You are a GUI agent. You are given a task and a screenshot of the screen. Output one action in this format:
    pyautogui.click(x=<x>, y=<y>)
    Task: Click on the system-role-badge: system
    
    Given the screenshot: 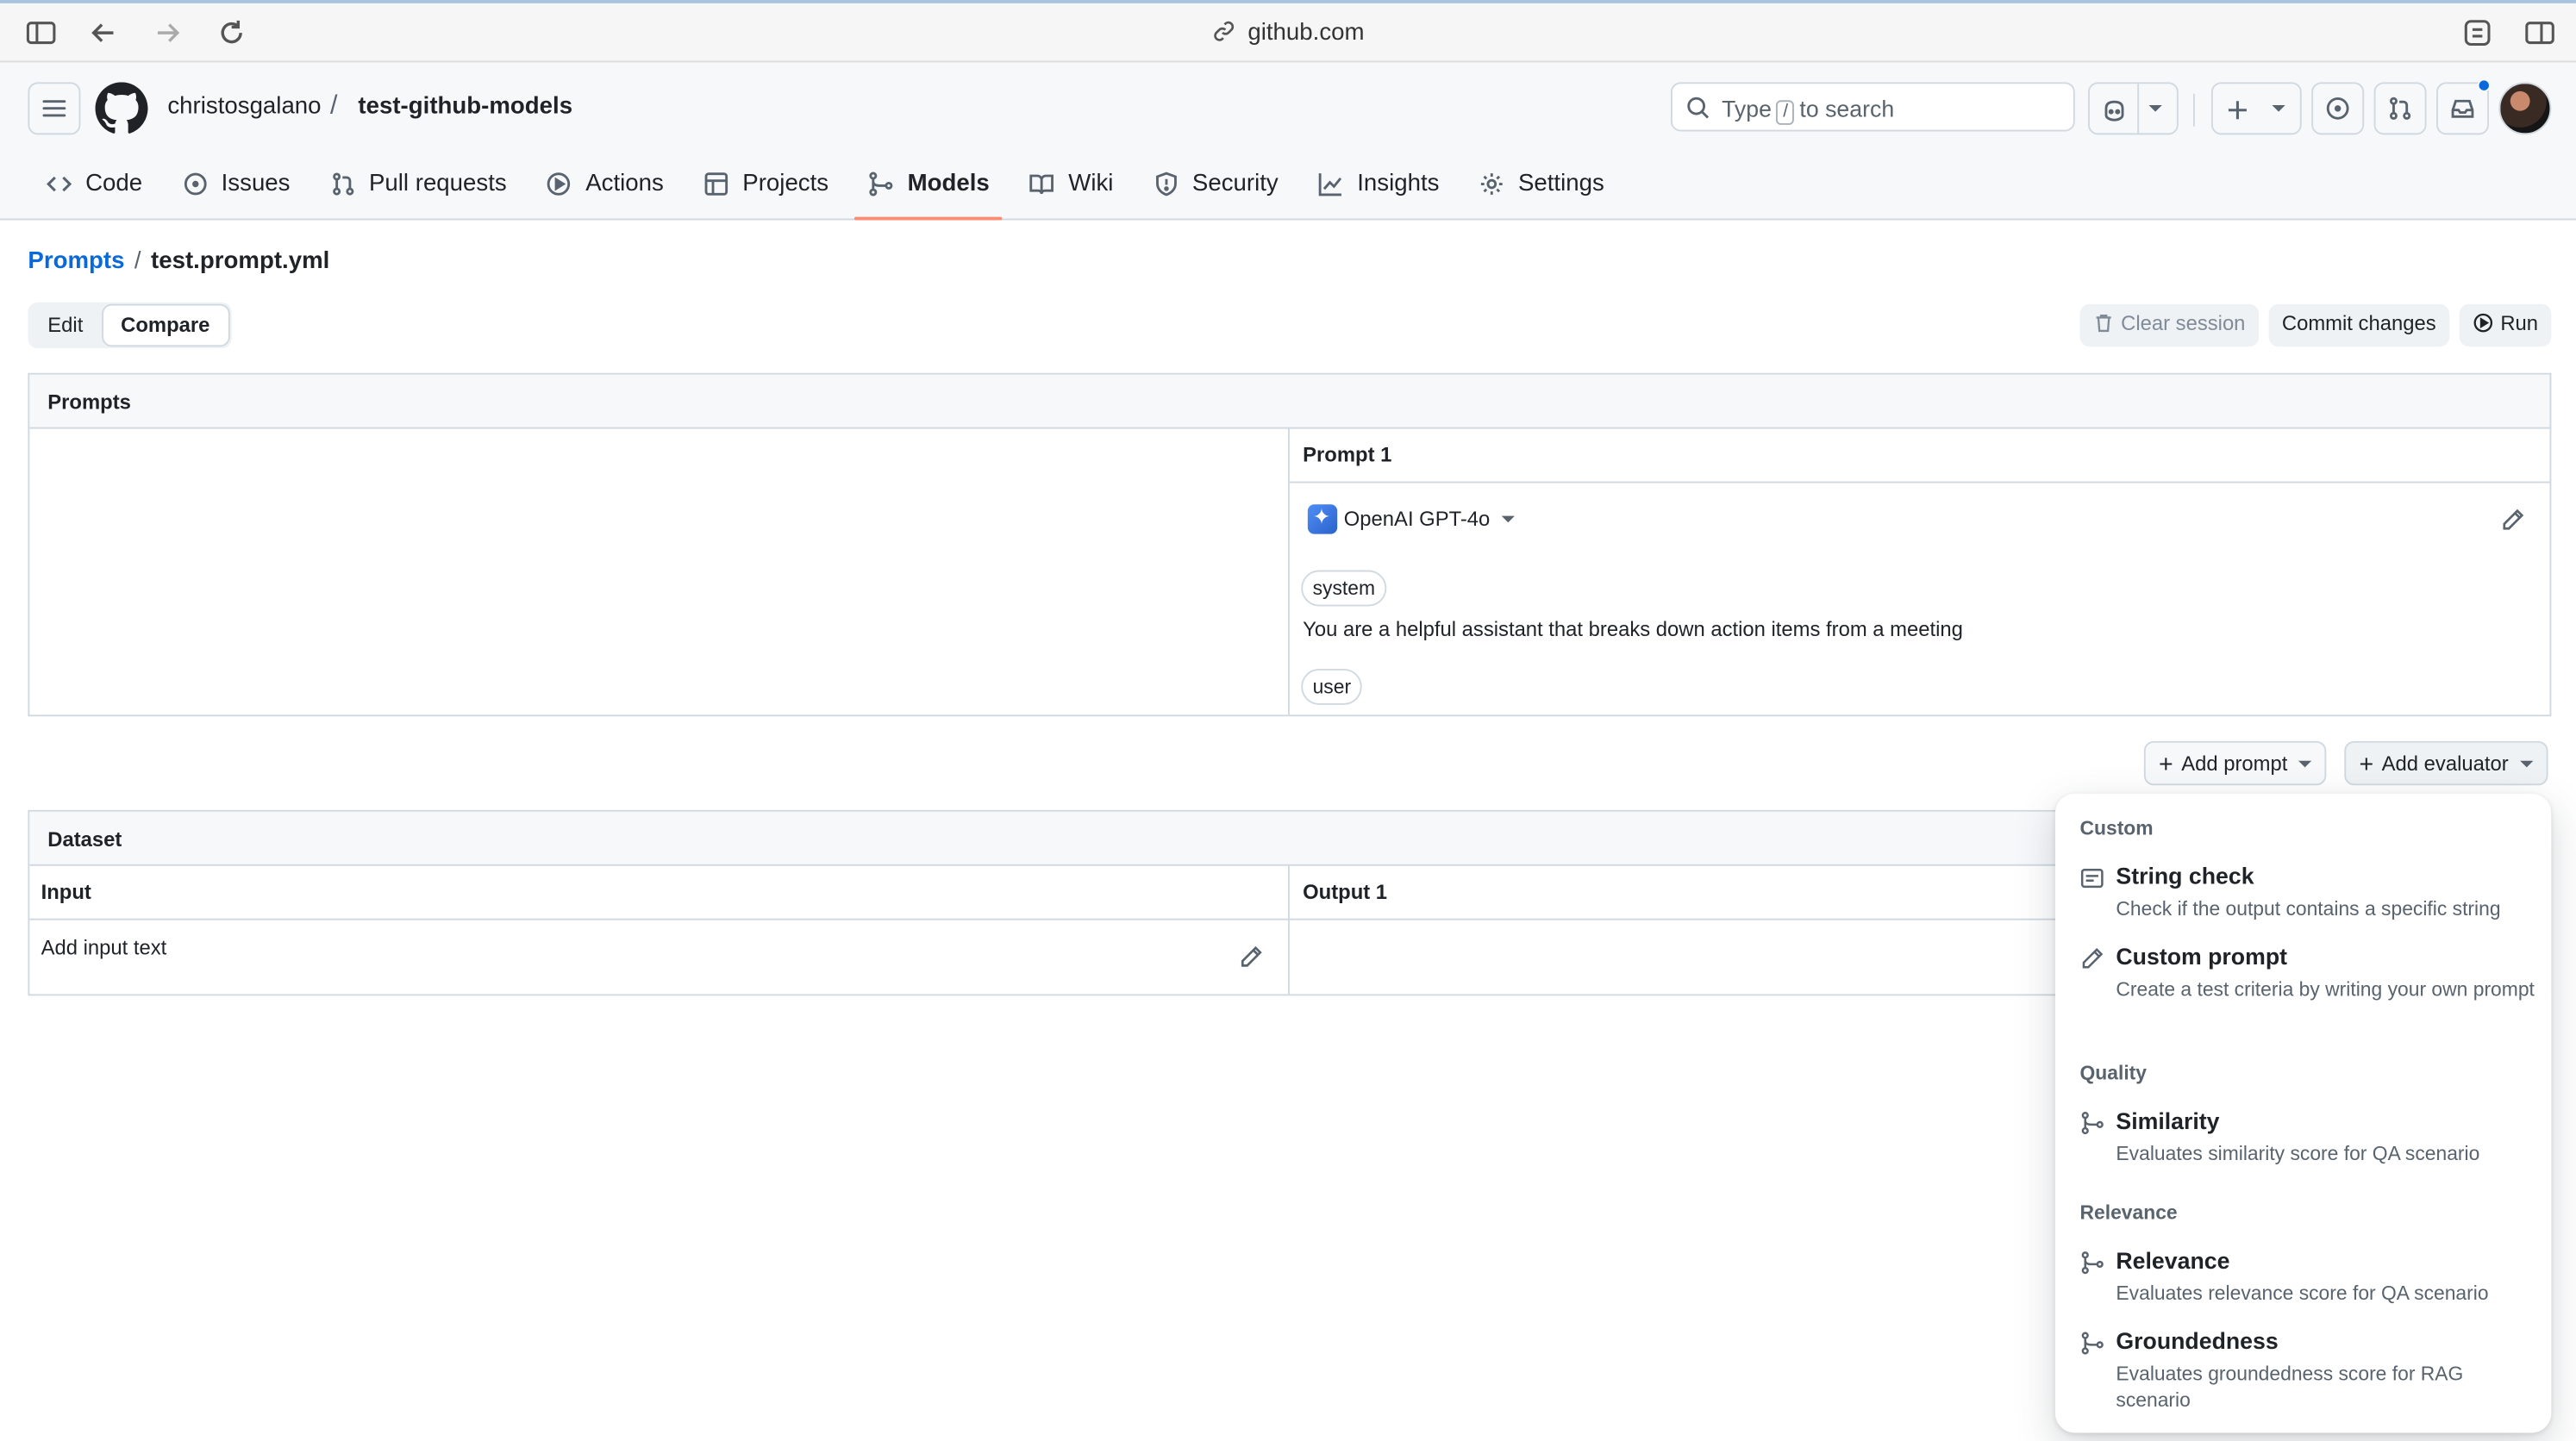 What is the action you would take?
    pyautogui.click(x=1344, y=588)
    